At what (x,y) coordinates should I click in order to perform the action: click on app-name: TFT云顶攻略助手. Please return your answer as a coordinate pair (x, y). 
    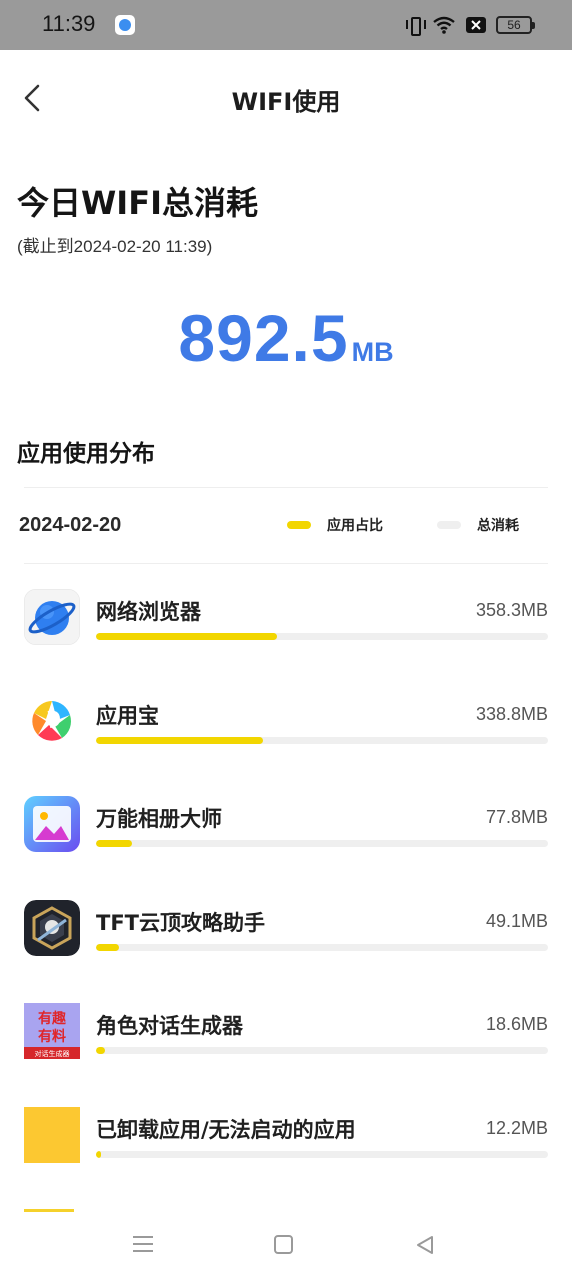
    Looking at the image, I should click on (180, 922).